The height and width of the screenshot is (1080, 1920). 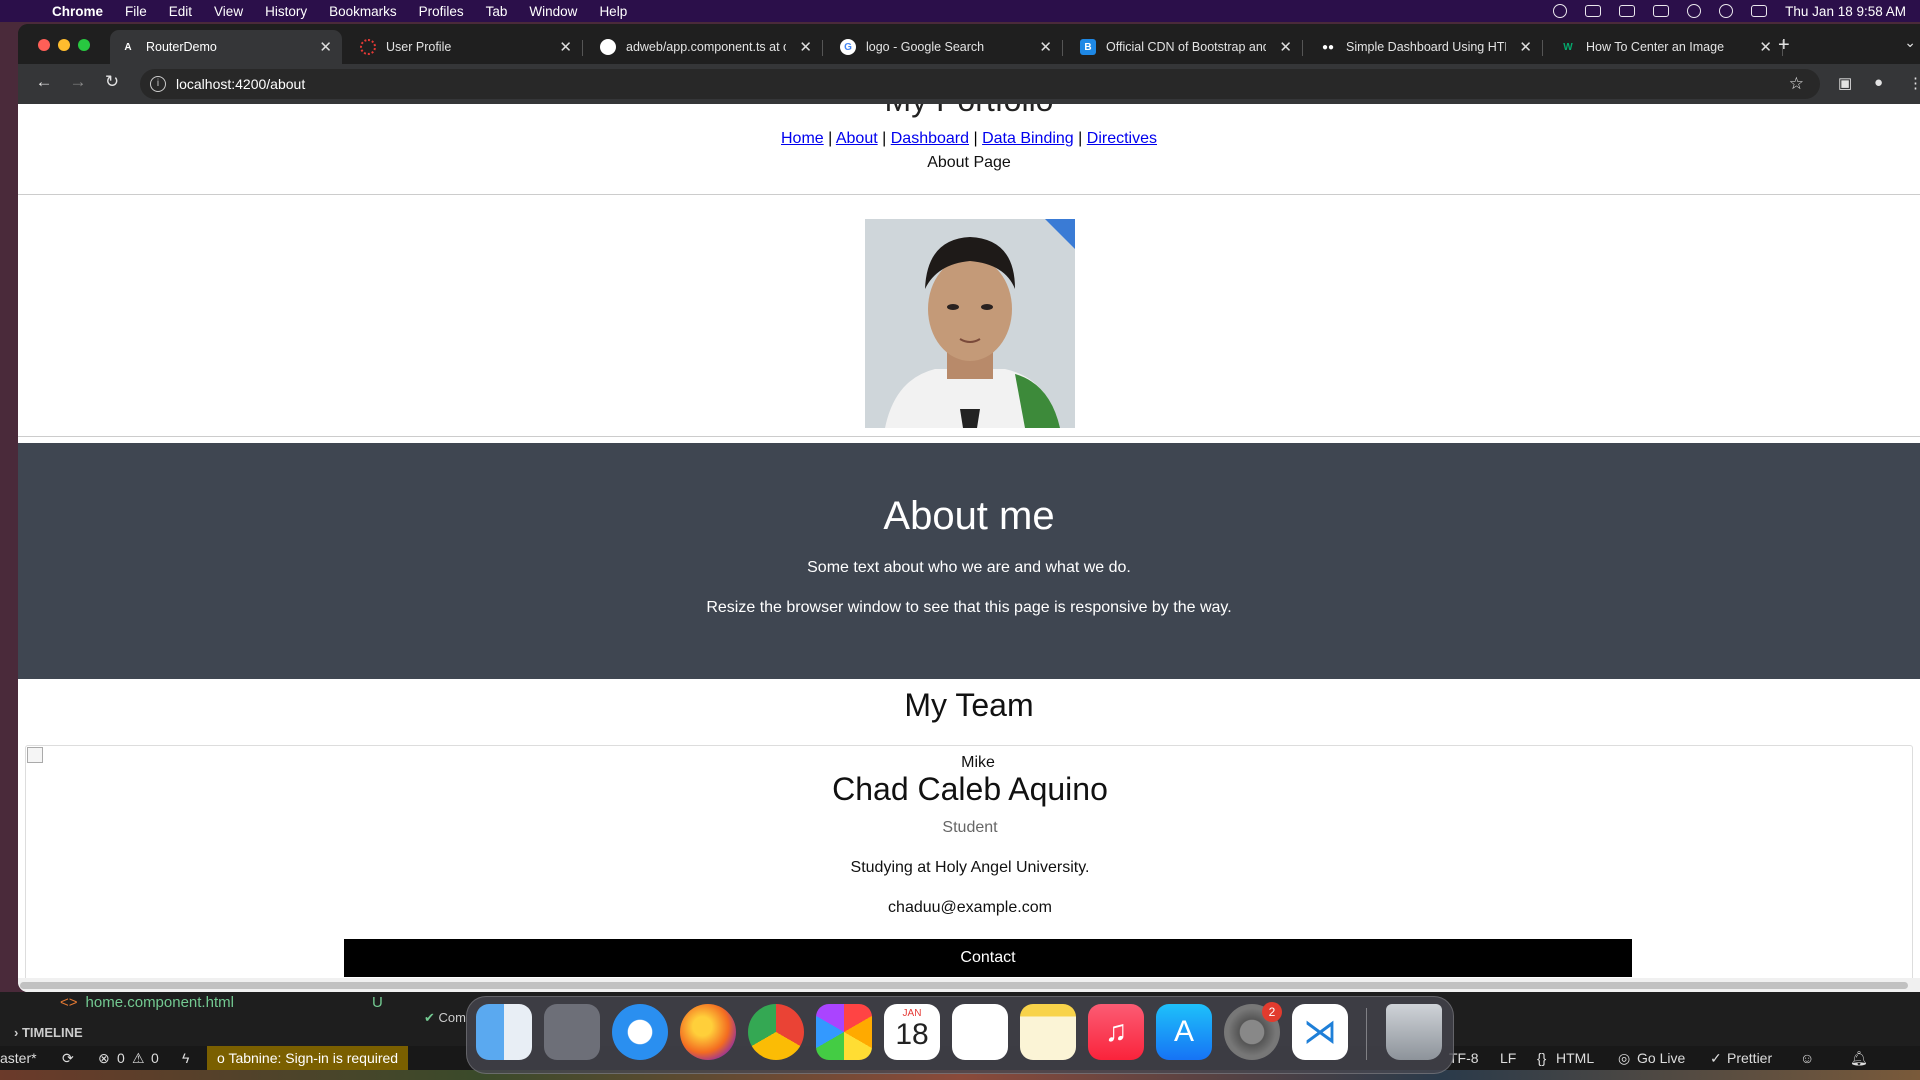 I want to click on nav-link-dashboard: Dashboard, so click(x=930, y=138).